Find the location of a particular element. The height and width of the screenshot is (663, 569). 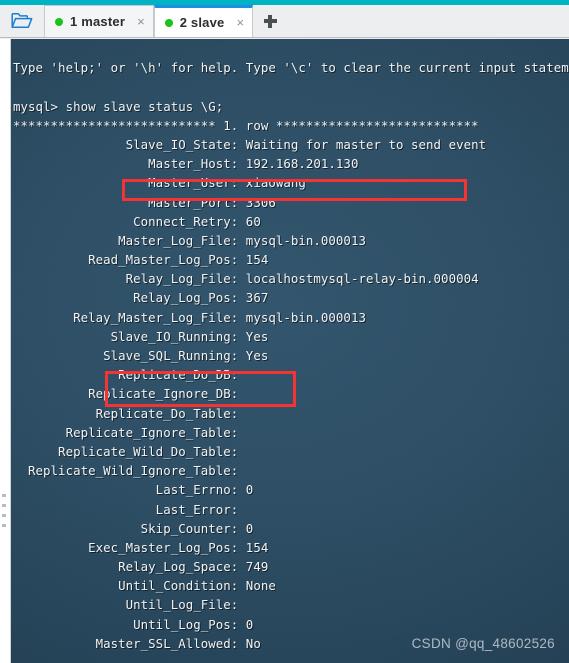

terminal-line: Relay_Log_Space: 749 is located at coordinates (141, 567).